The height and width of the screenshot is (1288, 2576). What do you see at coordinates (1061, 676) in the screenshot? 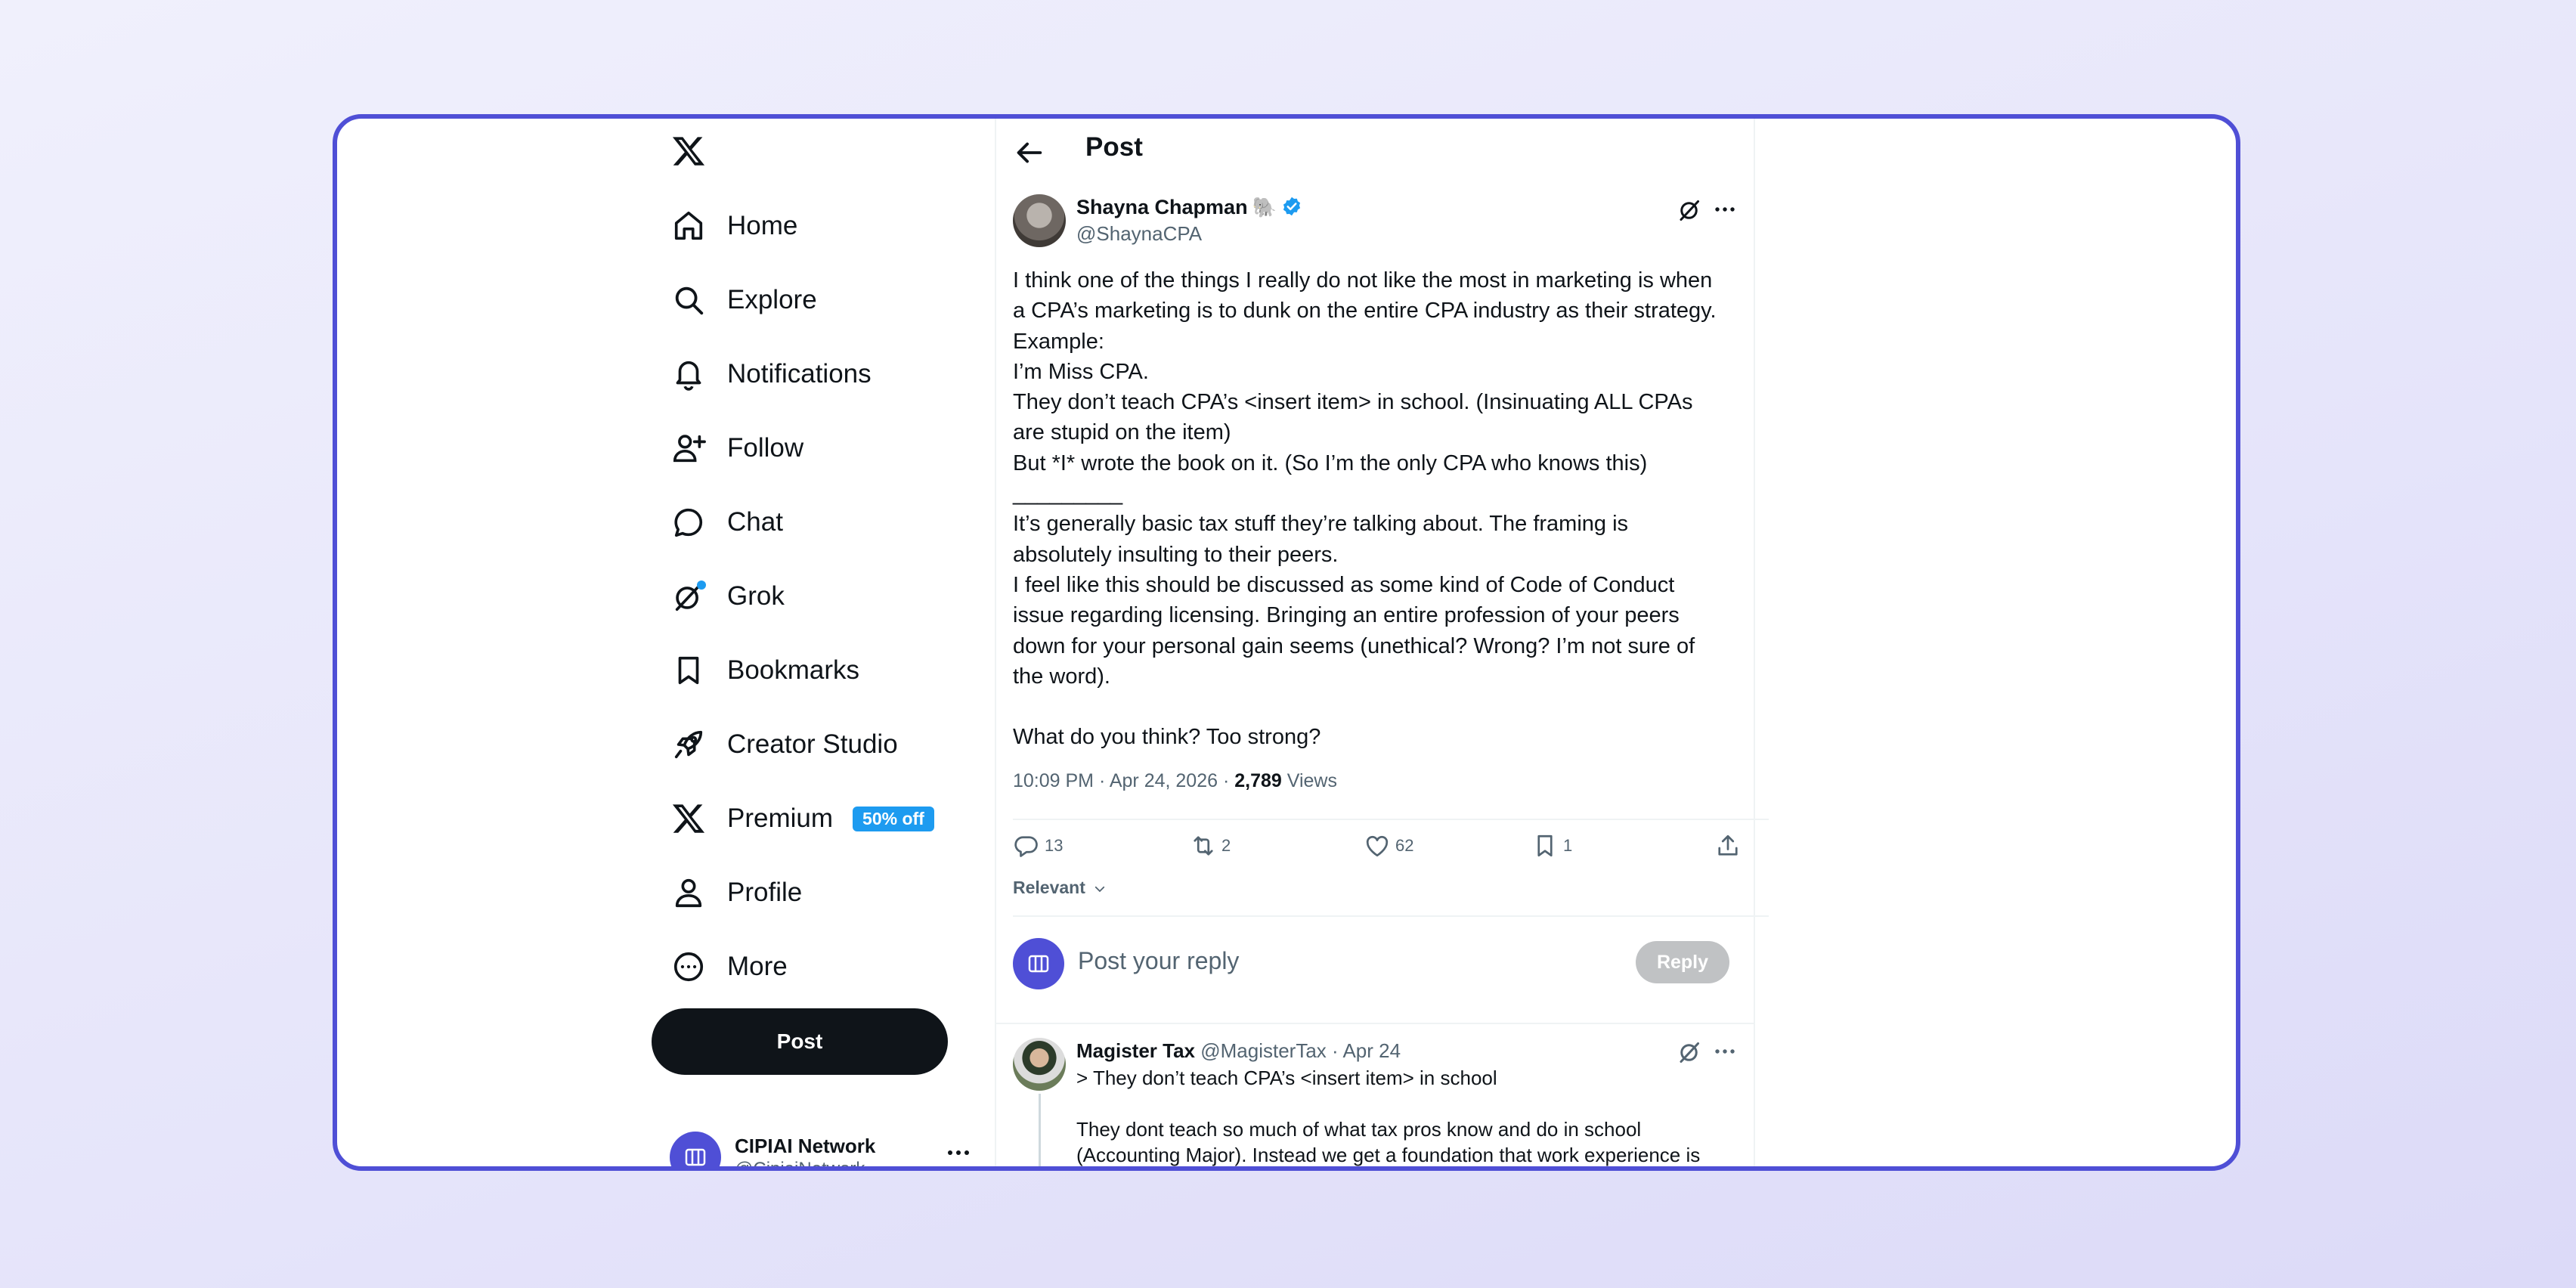
I see `post-line: the word).` at bounding box center [1061, 676].